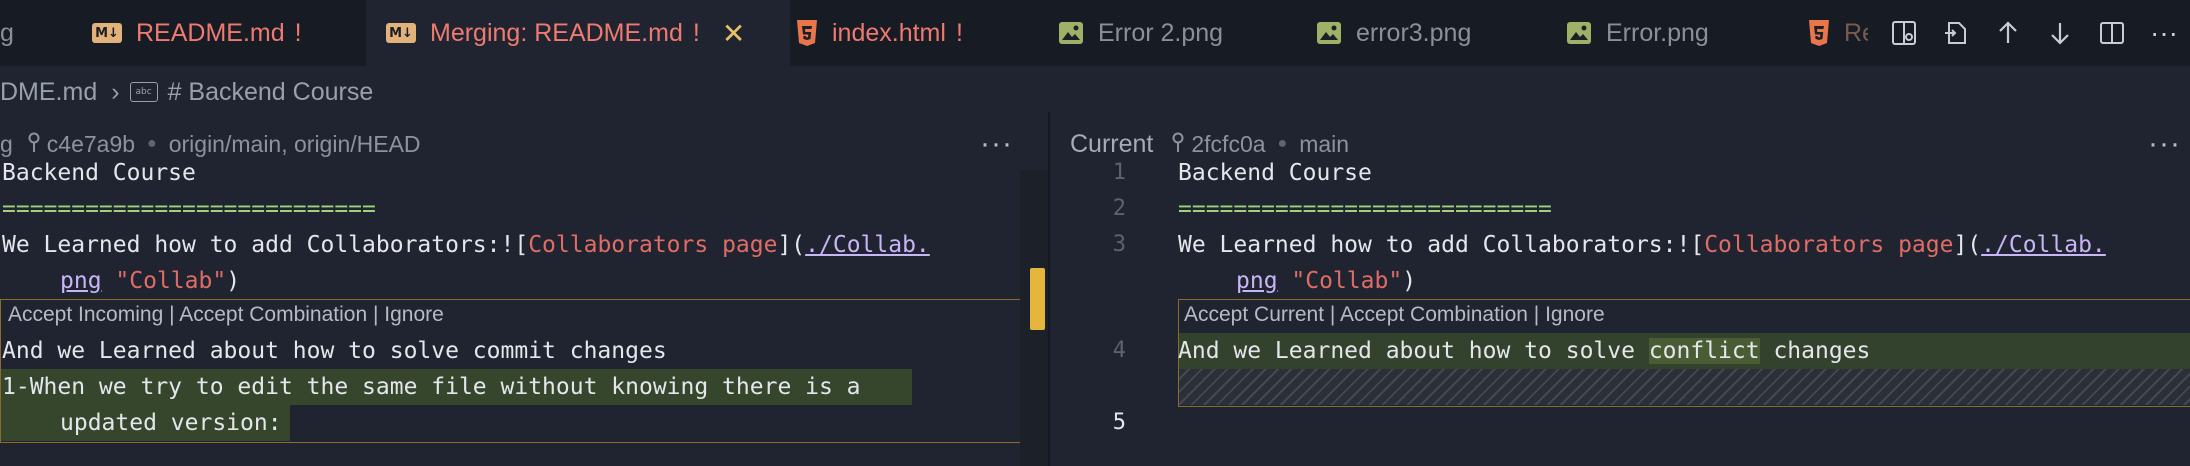 This screenshot has height=466, width=2190. I want to click on split-editor-icon, so click(1904, 33).